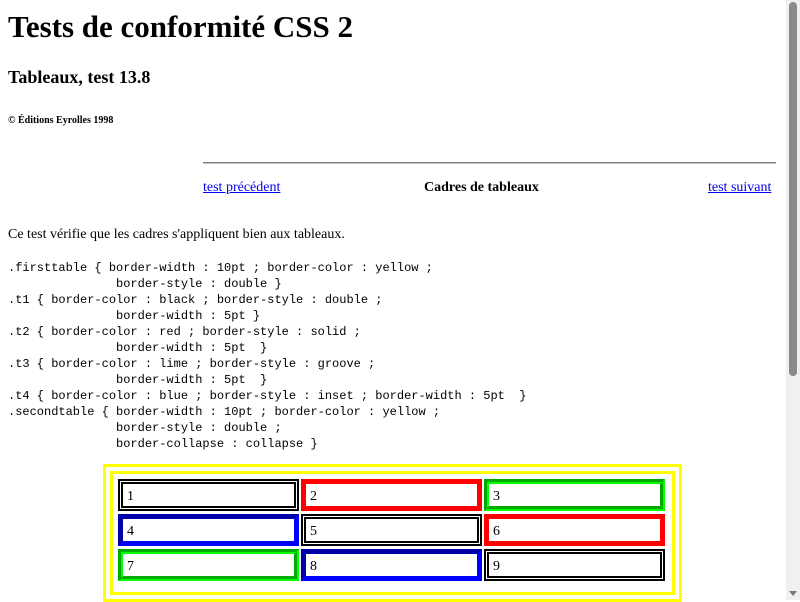 This screenshot has width=800, height=602. I want to click on table-cell: 4, so click(208, 530).